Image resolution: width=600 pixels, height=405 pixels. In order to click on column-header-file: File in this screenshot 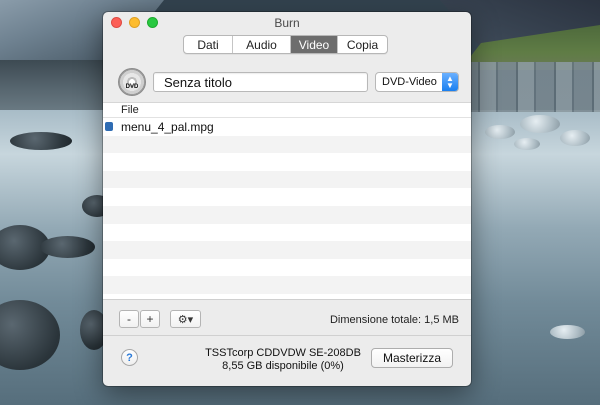, I will do `click(287, 110)`.